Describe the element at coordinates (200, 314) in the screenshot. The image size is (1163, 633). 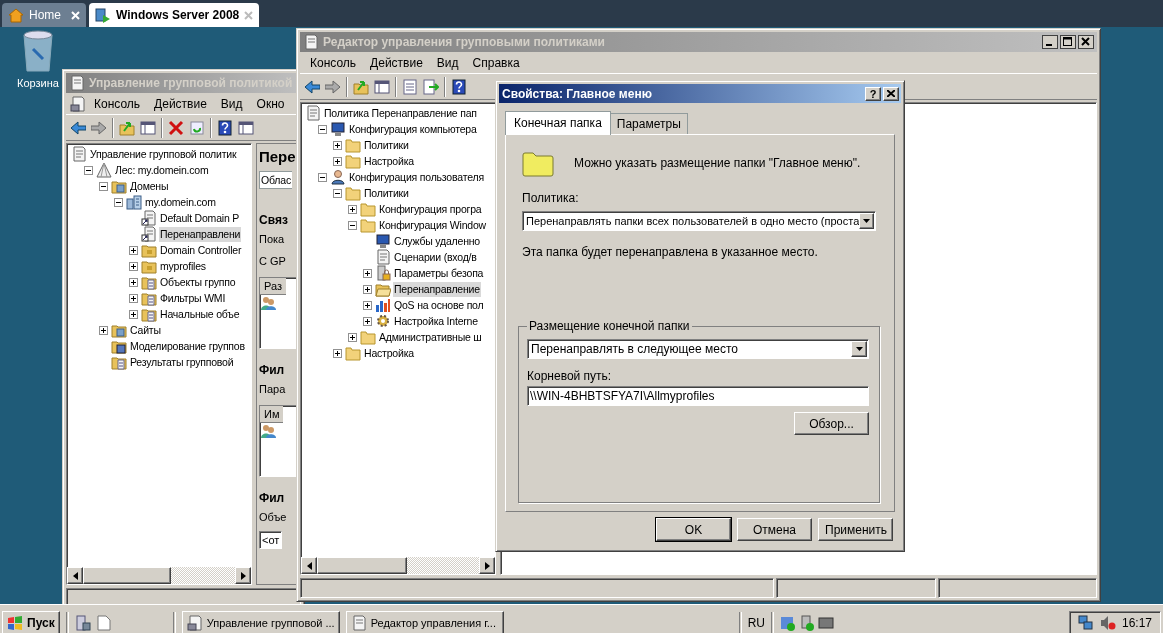
I see `tree-item: Начальные объе` at that location.